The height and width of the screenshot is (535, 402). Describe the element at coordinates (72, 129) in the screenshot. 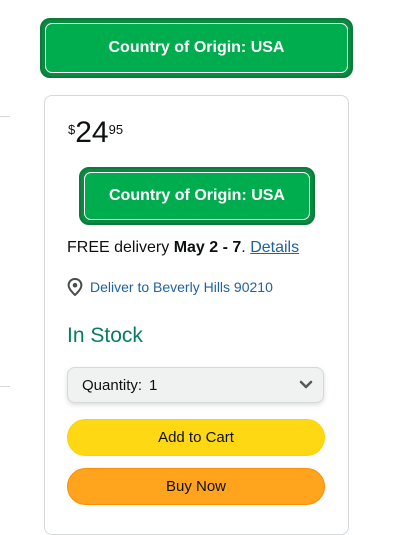

I see `price-symbol: $` at that location.